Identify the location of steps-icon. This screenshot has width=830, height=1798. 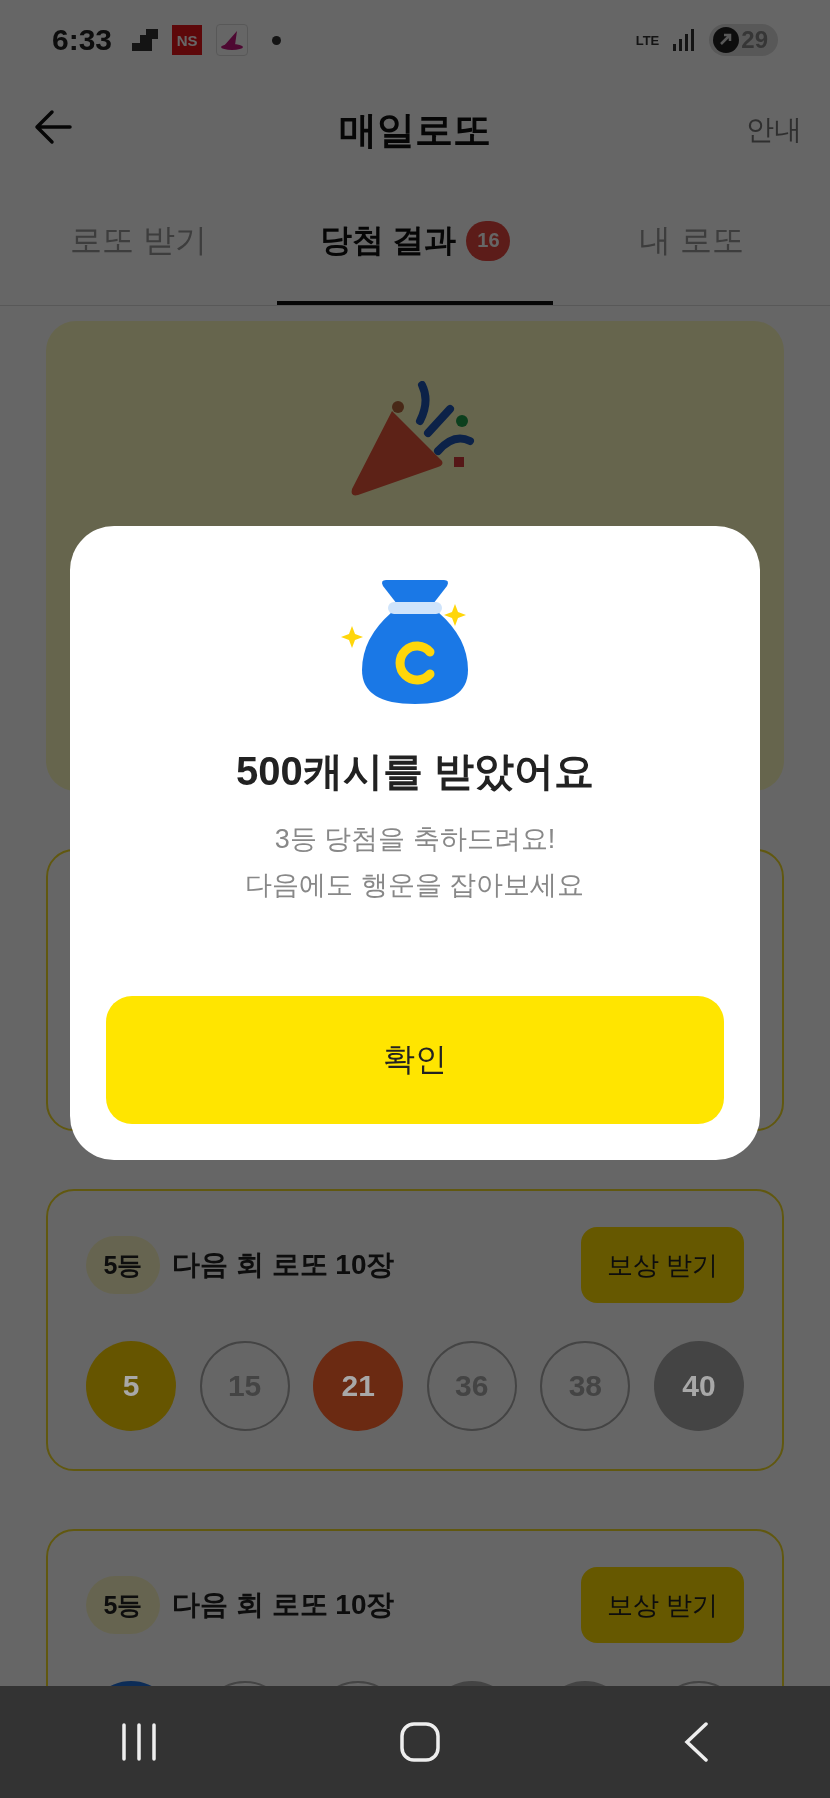
(145, 40).